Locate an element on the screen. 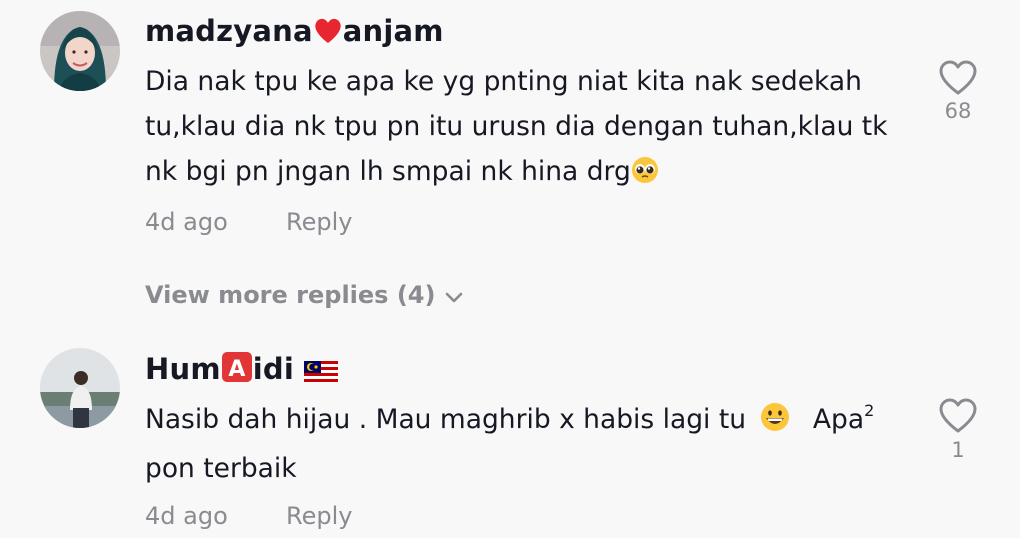 The height and width of the screenshot is (538, 1020). username-text: Hum is located at coordinates (183, 369).